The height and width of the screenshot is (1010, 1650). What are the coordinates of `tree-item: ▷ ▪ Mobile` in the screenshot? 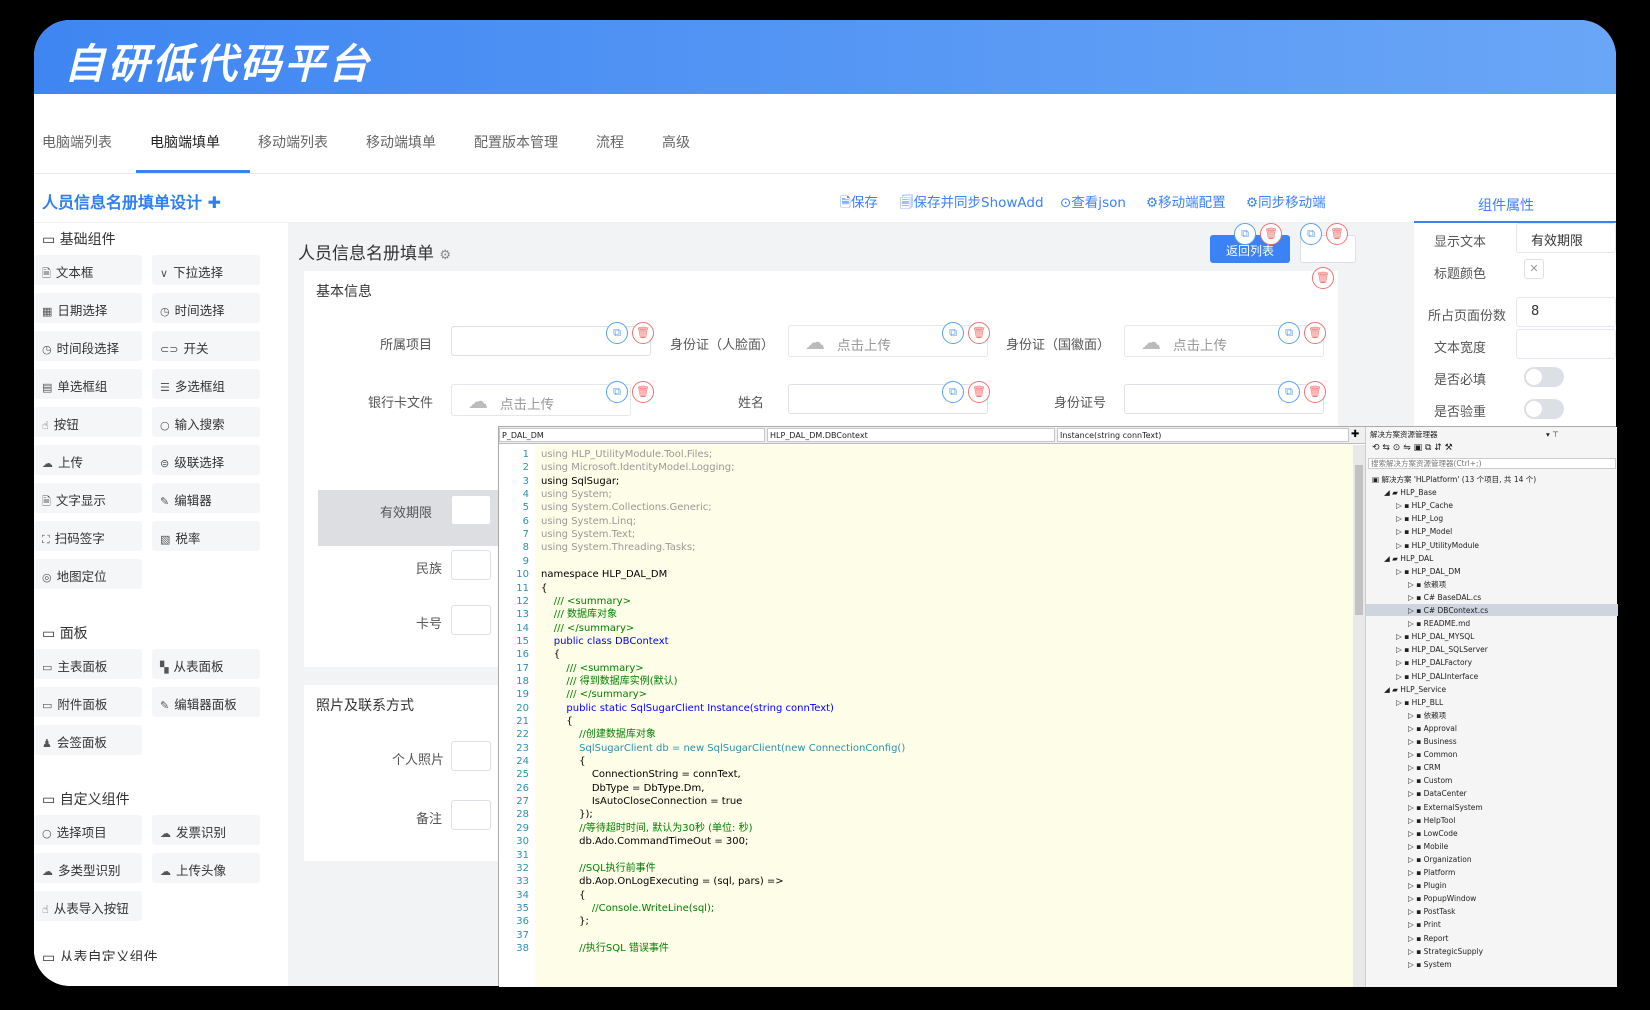 It's located at (1428, 846).